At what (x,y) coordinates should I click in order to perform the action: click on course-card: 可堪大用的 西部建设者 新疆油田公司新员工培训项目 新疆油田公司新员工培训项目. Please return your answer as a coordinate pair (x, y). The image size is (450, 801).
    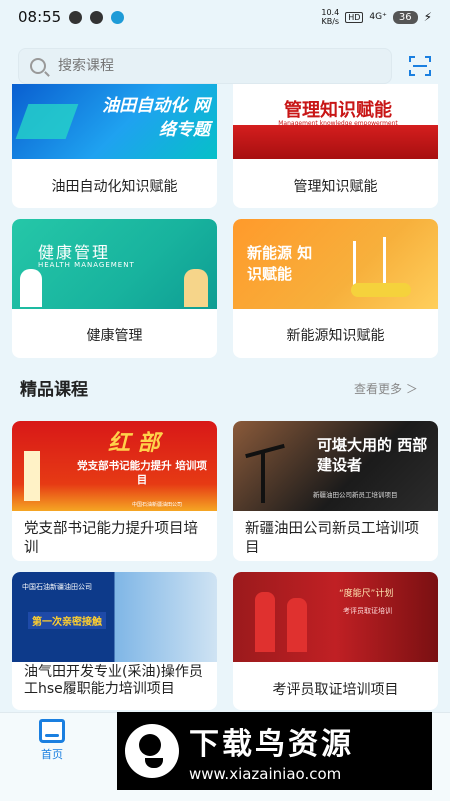
    Looking at the image, I should click on (335, 491).